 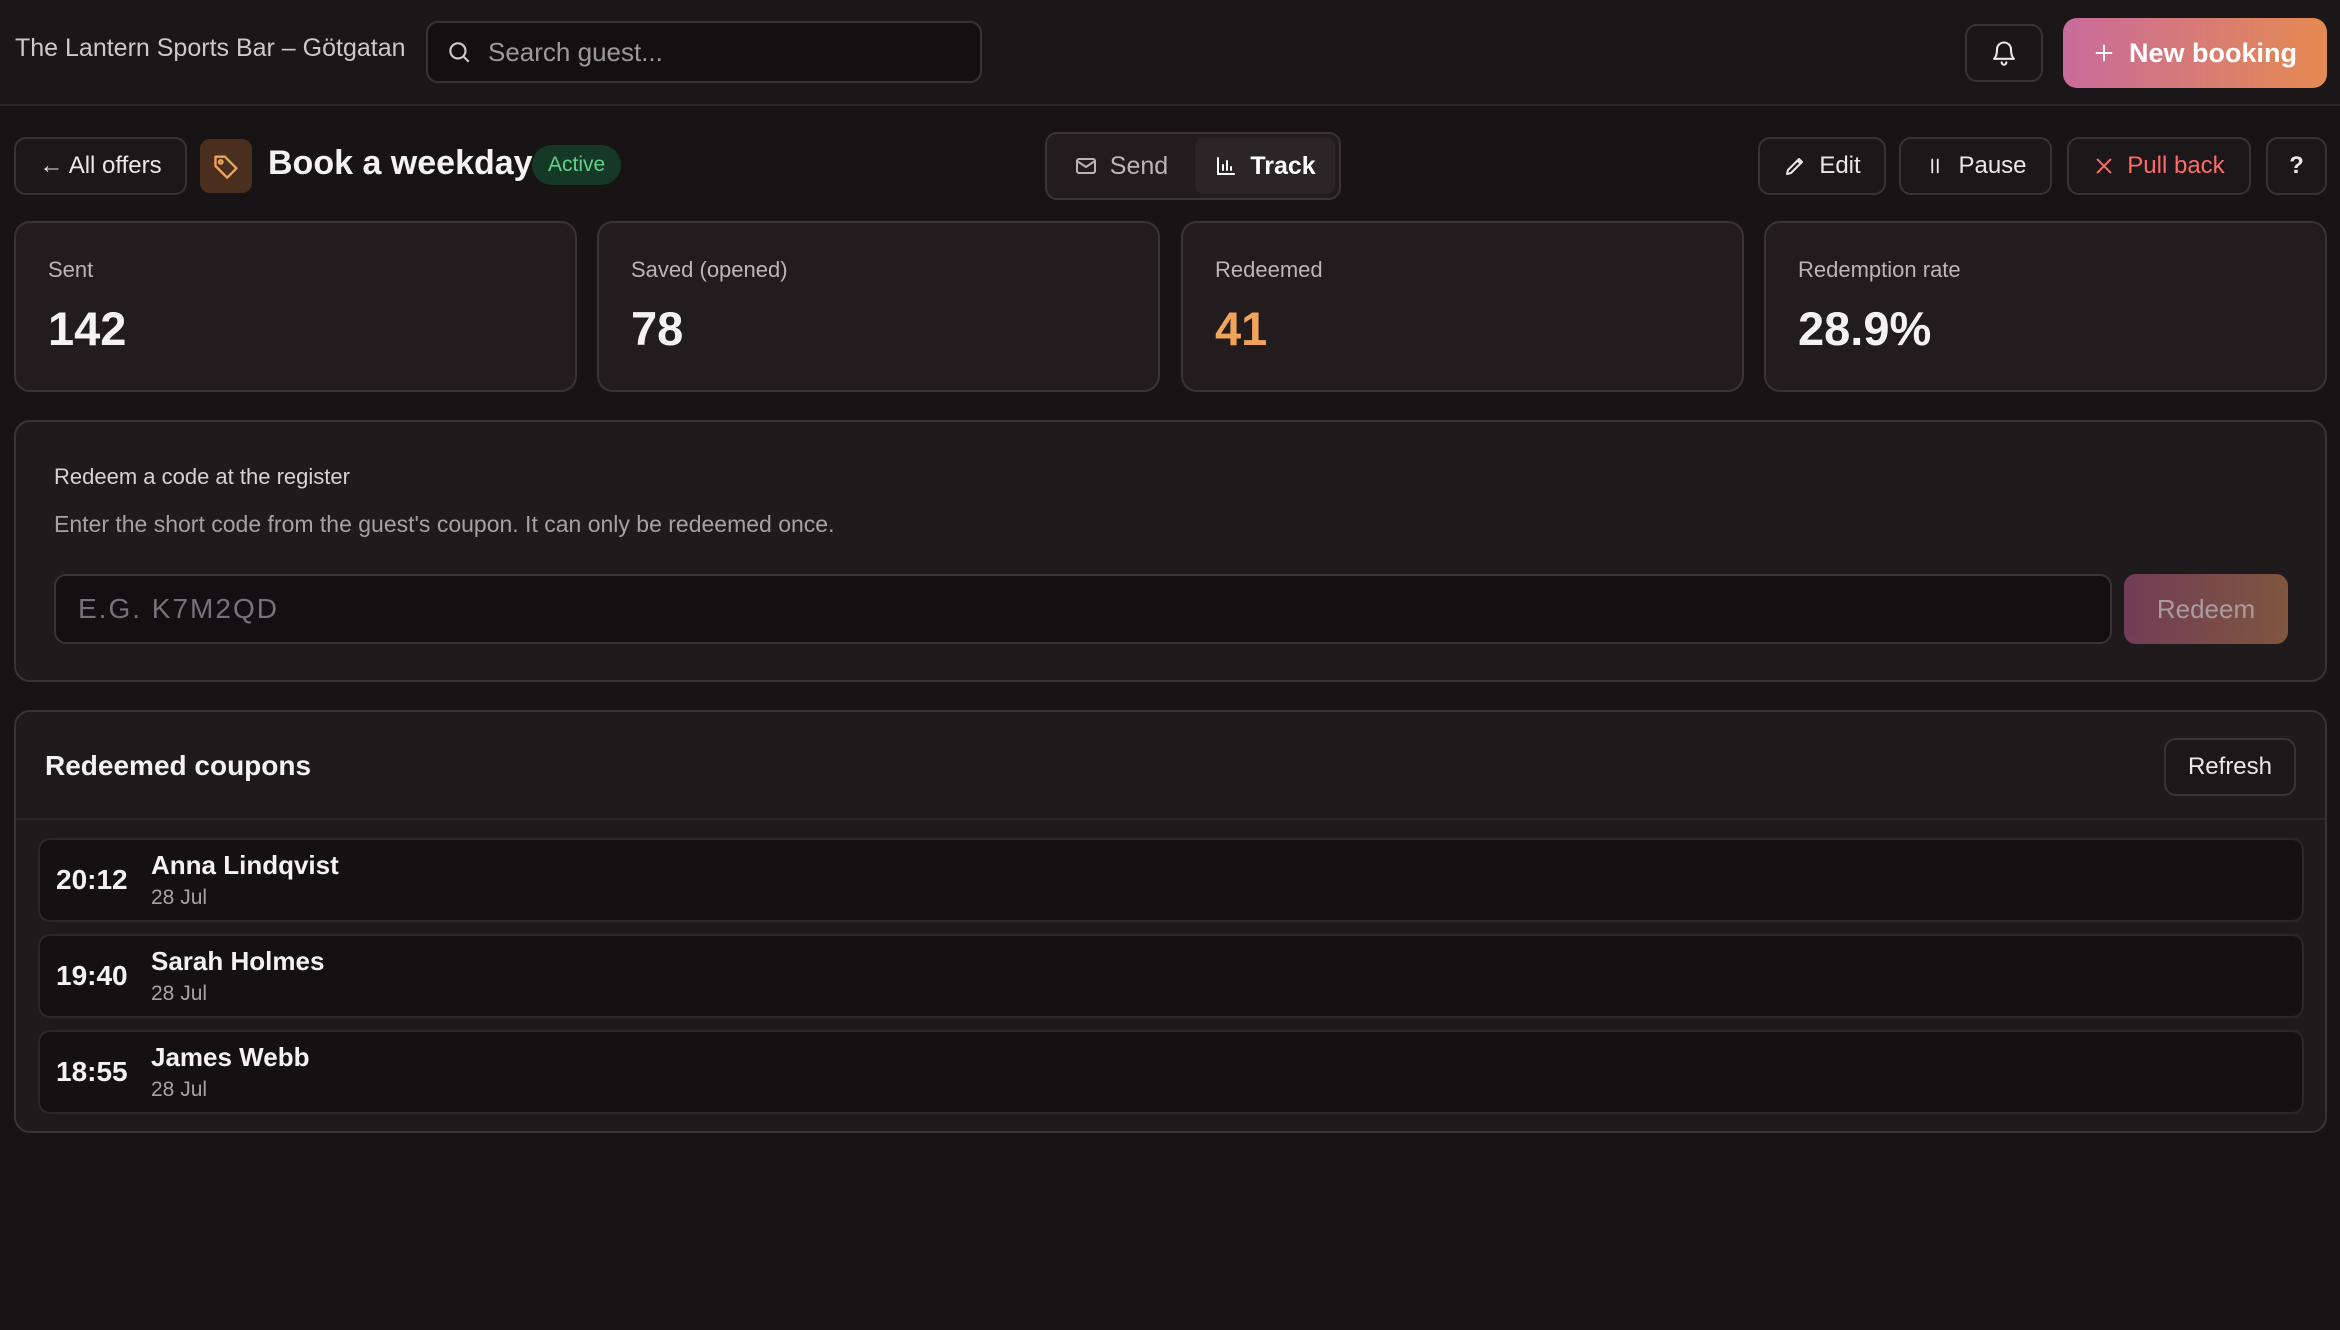 I want to click on edit-button: Edit, so click(x=1822, y=166).